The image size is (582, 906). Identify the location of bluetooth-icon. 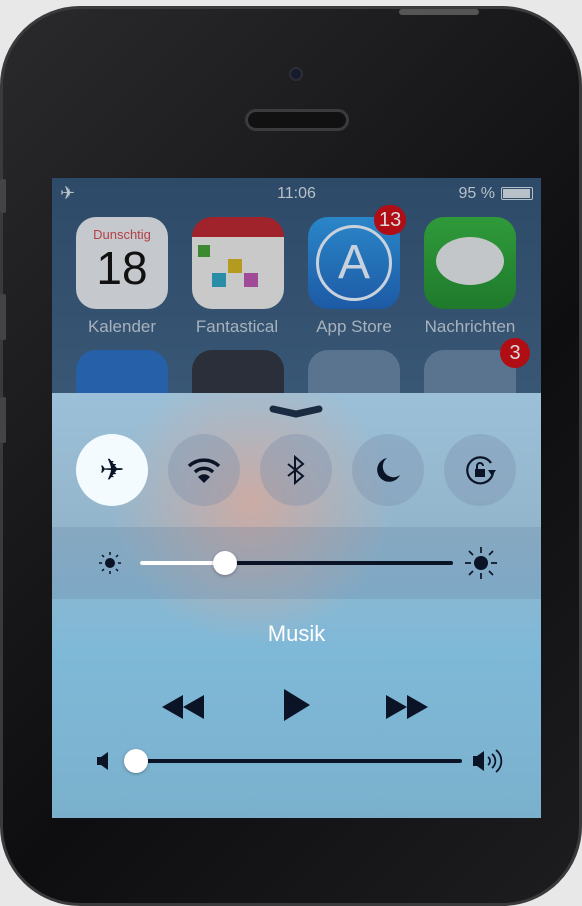
(296, 470).